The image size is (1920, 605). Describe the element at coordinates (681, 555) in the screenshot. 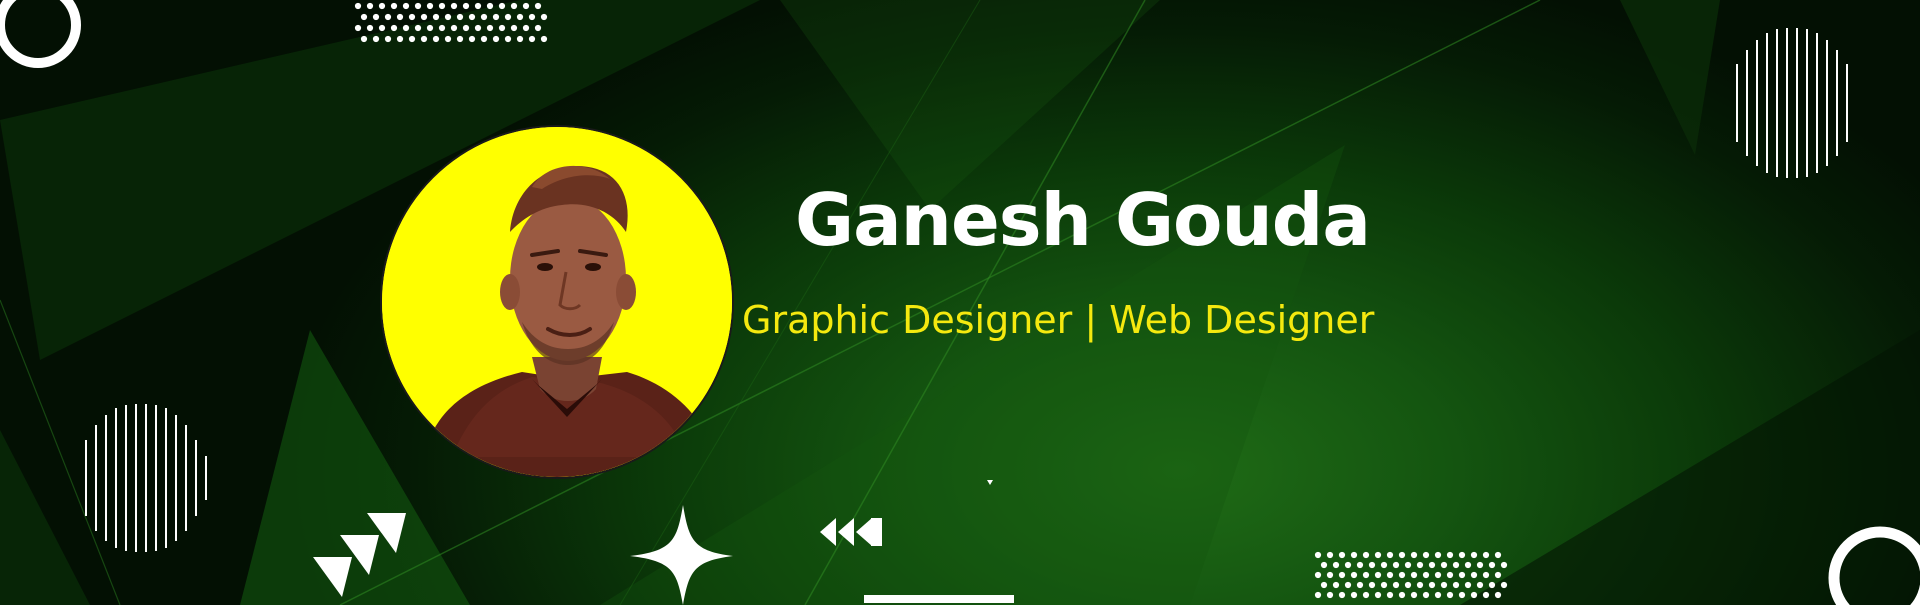

I see `sparkle-star-icon` at that location.